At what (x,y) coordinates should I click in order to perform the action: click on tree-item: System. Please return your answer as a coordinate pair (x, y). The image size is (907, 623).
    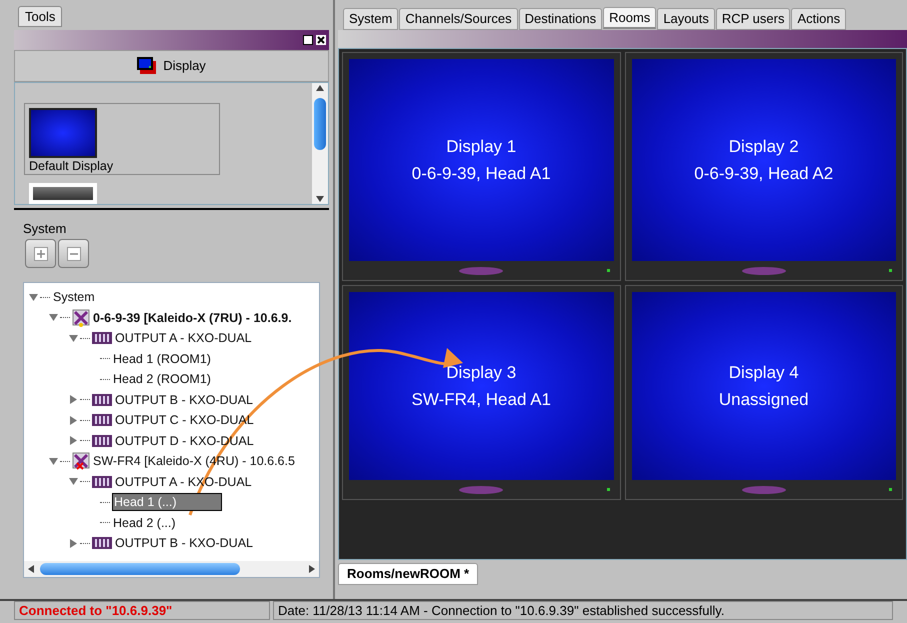
    Looking at the image, I should click on (74, 297).